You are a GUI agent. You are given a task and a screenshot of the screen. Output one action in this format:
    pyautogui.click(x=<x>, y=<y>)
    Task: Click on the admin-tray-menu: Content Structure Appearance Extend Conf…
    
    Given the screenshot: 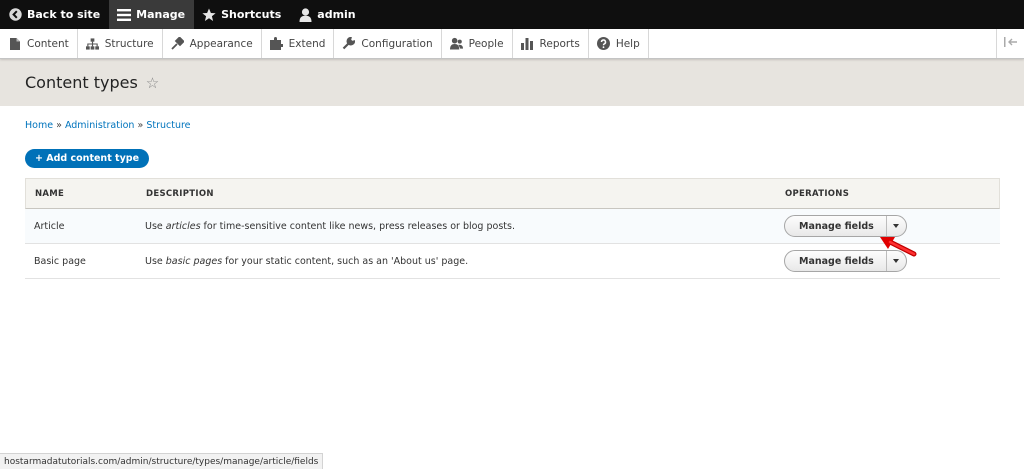 What is the action you would take?
    pyautogui.click(x=512, y=44)
    